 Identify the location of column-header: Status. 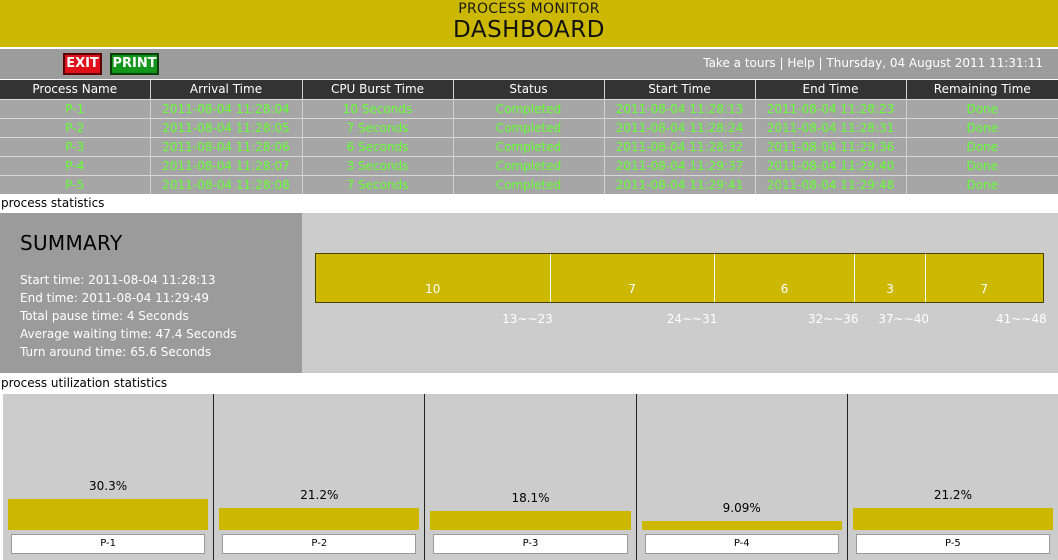
(529, 89).